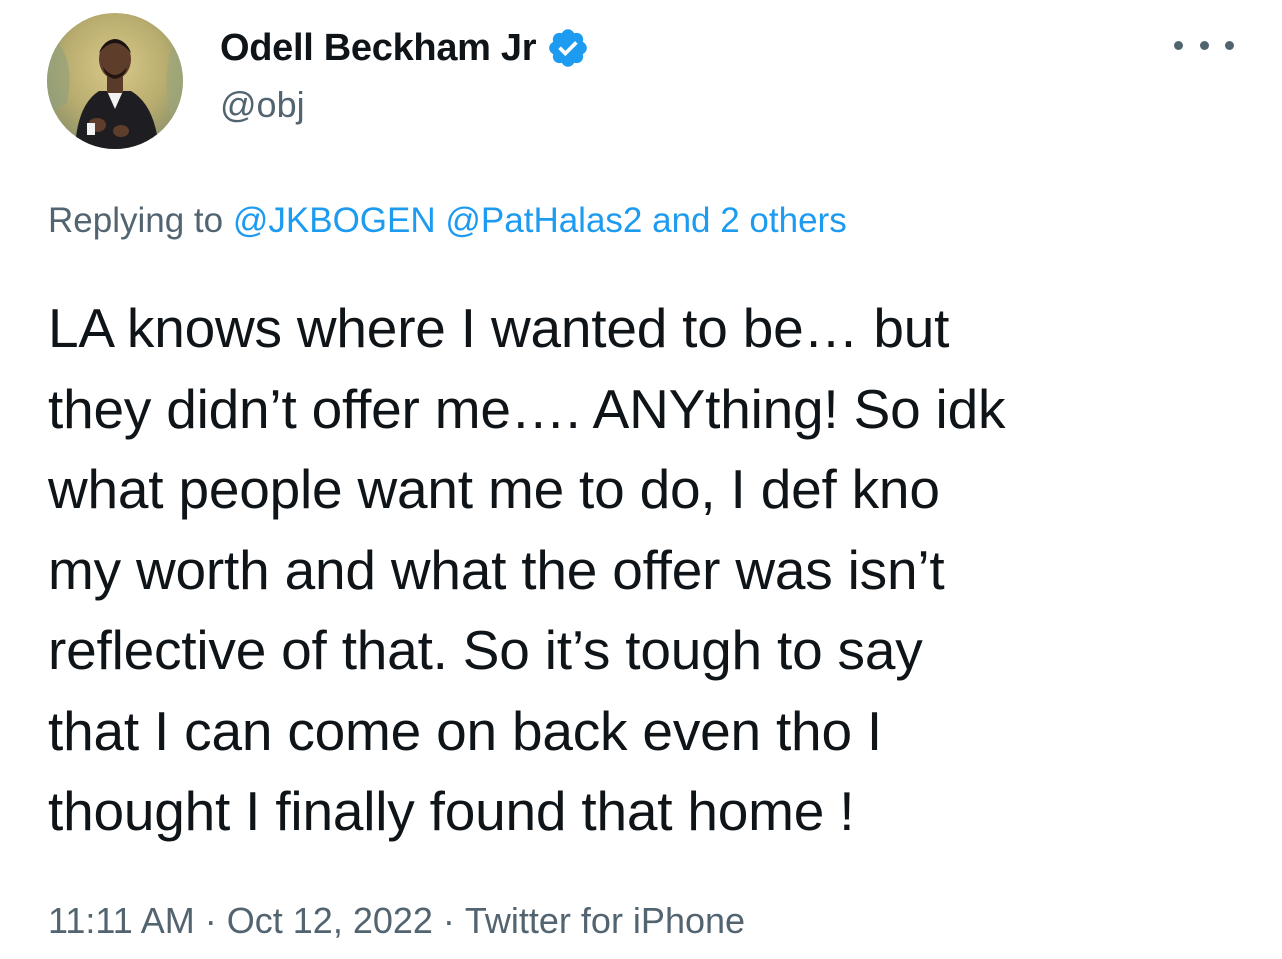 The height and width of the screenshot is (959, 1282). Describe the element at coordinates (136, 220) in the screenshot. I see `replying-to-label: Replying to` at that location.